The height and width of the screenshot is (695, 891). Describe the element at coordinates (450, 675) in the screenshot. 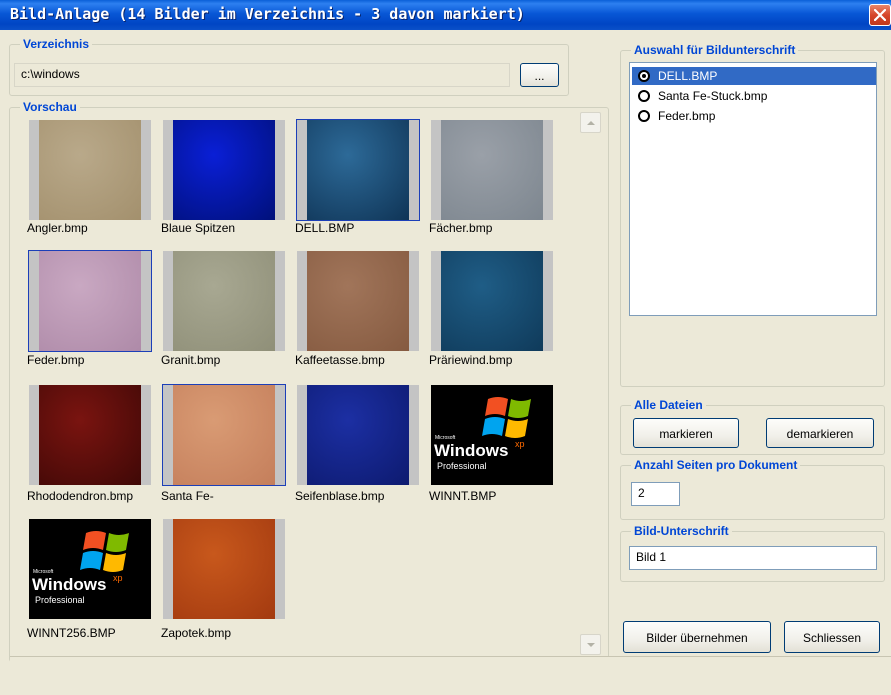

I see `status-bar` at that location.